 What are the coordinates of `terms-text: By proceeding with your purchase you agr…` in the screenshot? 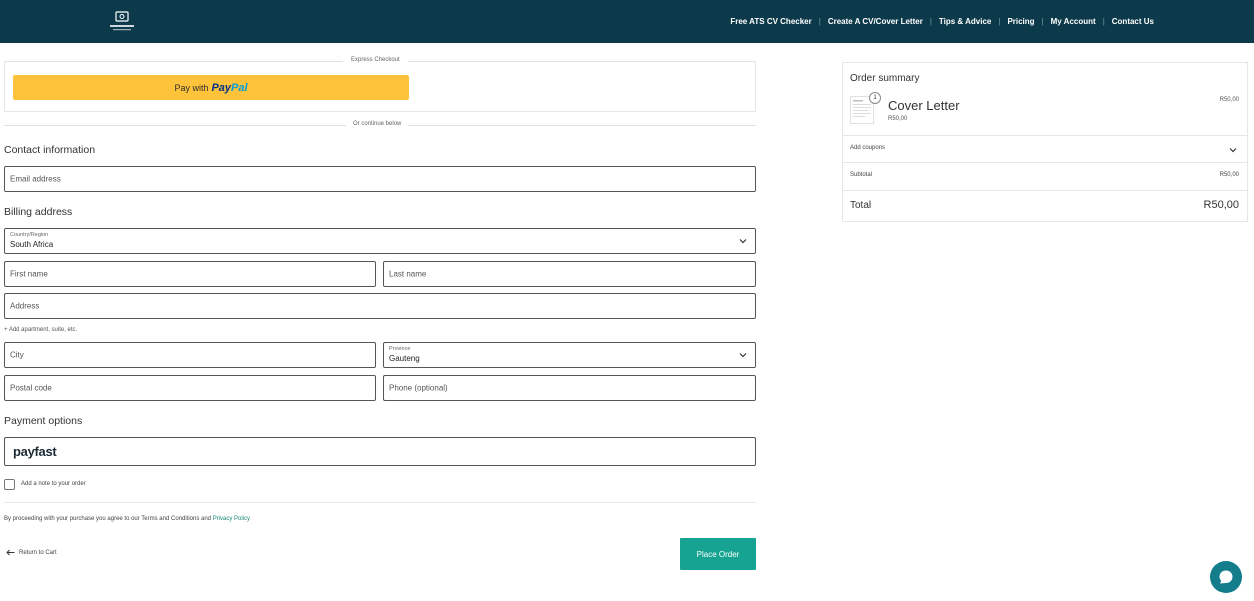 It's located at (127, 519).